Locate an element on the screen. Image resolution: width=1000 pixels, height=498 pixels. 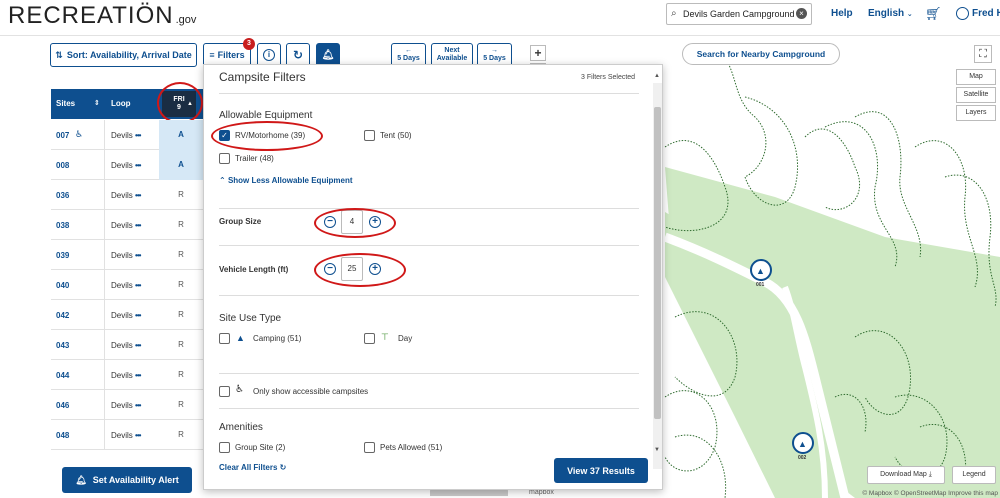
accessible-checkbox is located at coordinates (224, 391).